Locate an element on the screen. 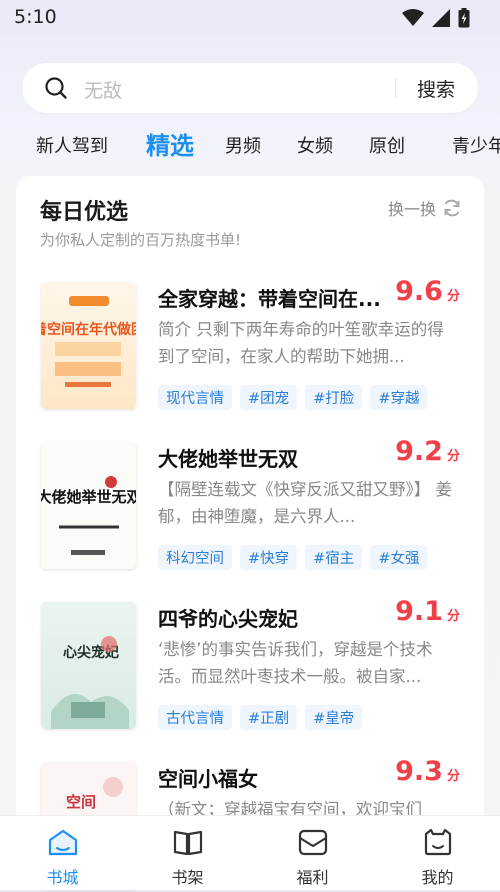 The width and height of the screenshot is (500, 892). book-tag: #女强 is located at coordinates (399, 557).